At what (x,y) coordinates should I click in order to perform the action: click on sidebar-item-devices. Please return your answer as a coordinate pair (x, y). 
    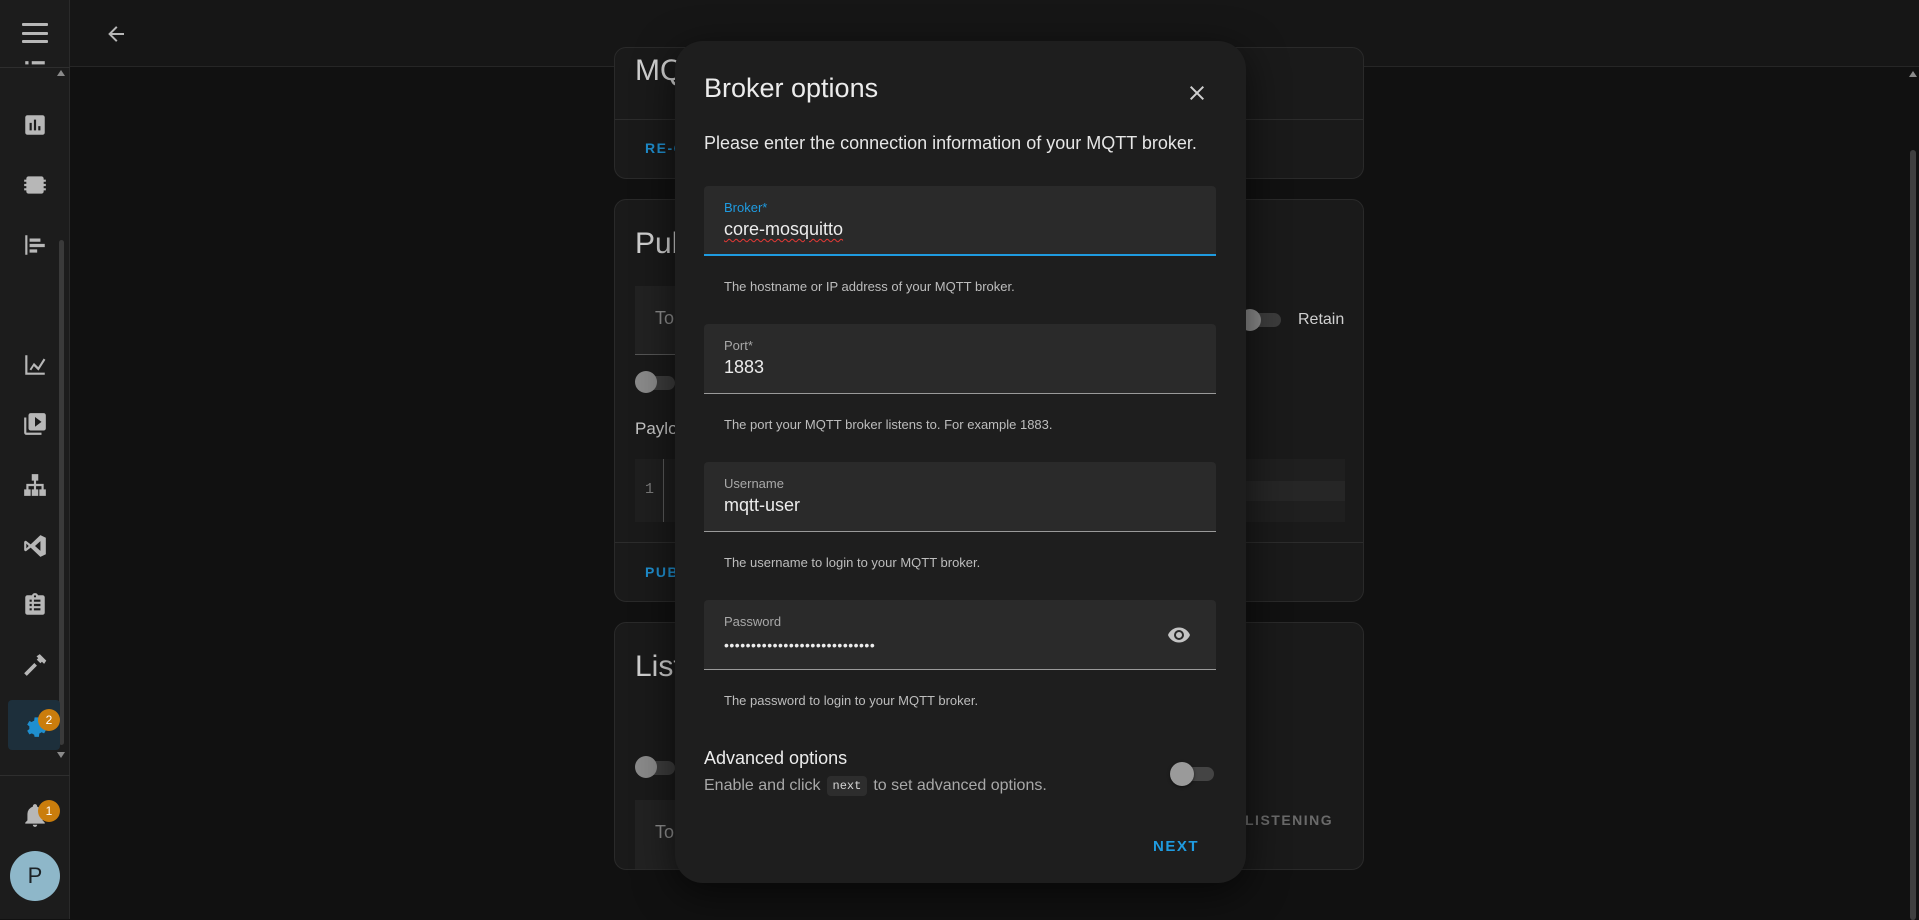
    Looking at the image, I should click on (35, 185).